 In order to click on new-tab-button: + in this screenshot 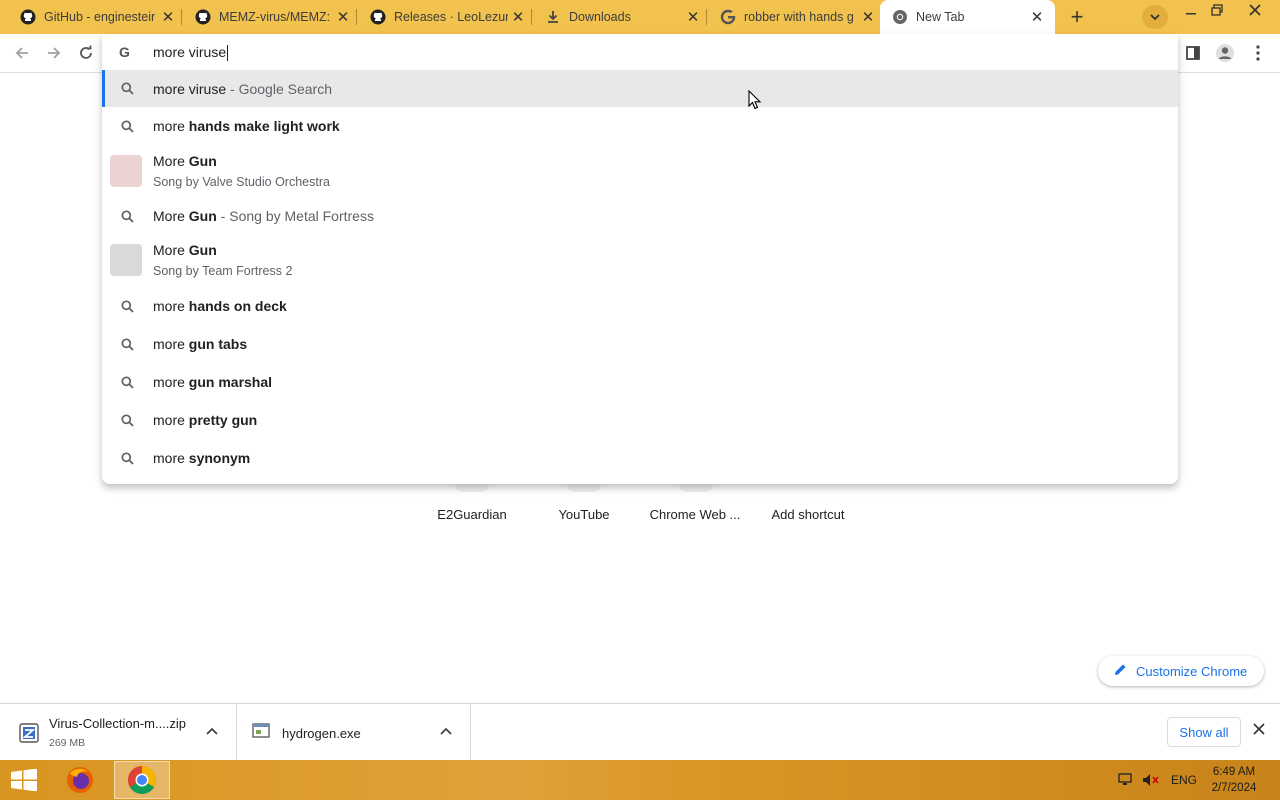, I will do `click(1077, 17)`.